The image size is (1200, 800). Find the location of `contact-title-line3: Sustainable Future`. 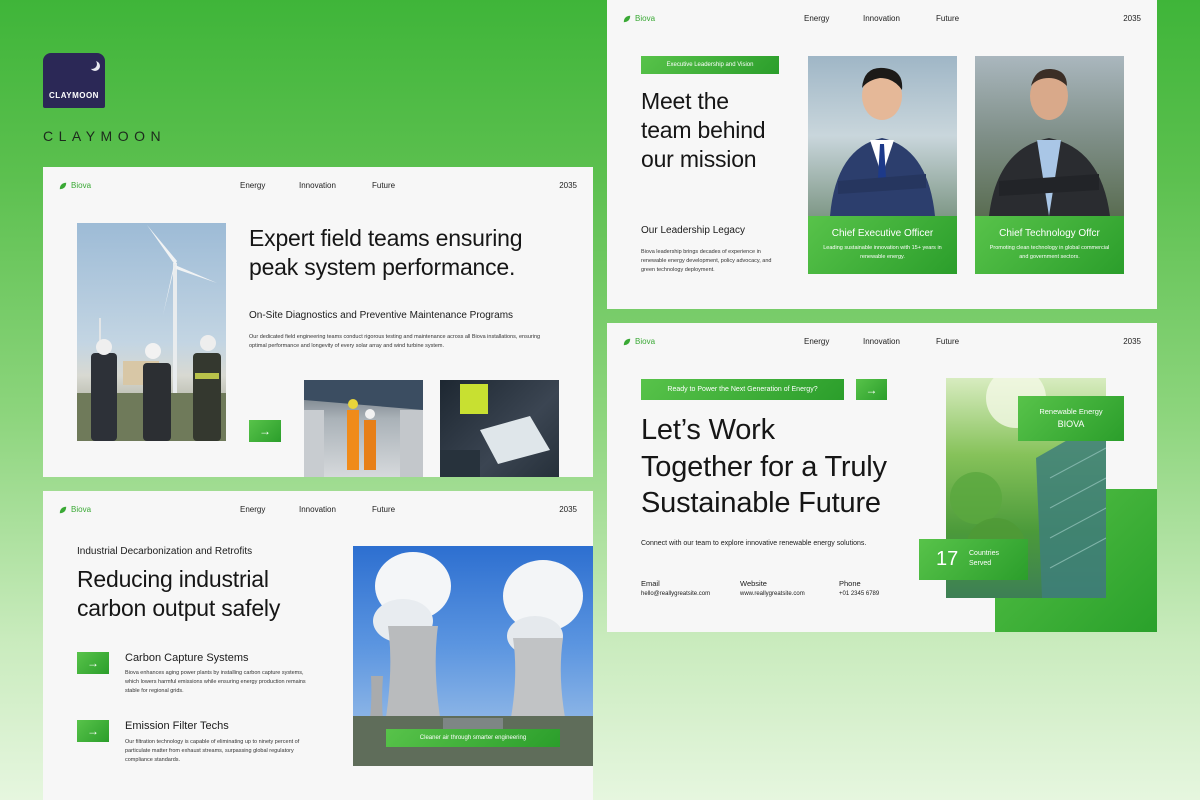

contact-title-line3: Sustainable Future is located at coordinates (761, 503).